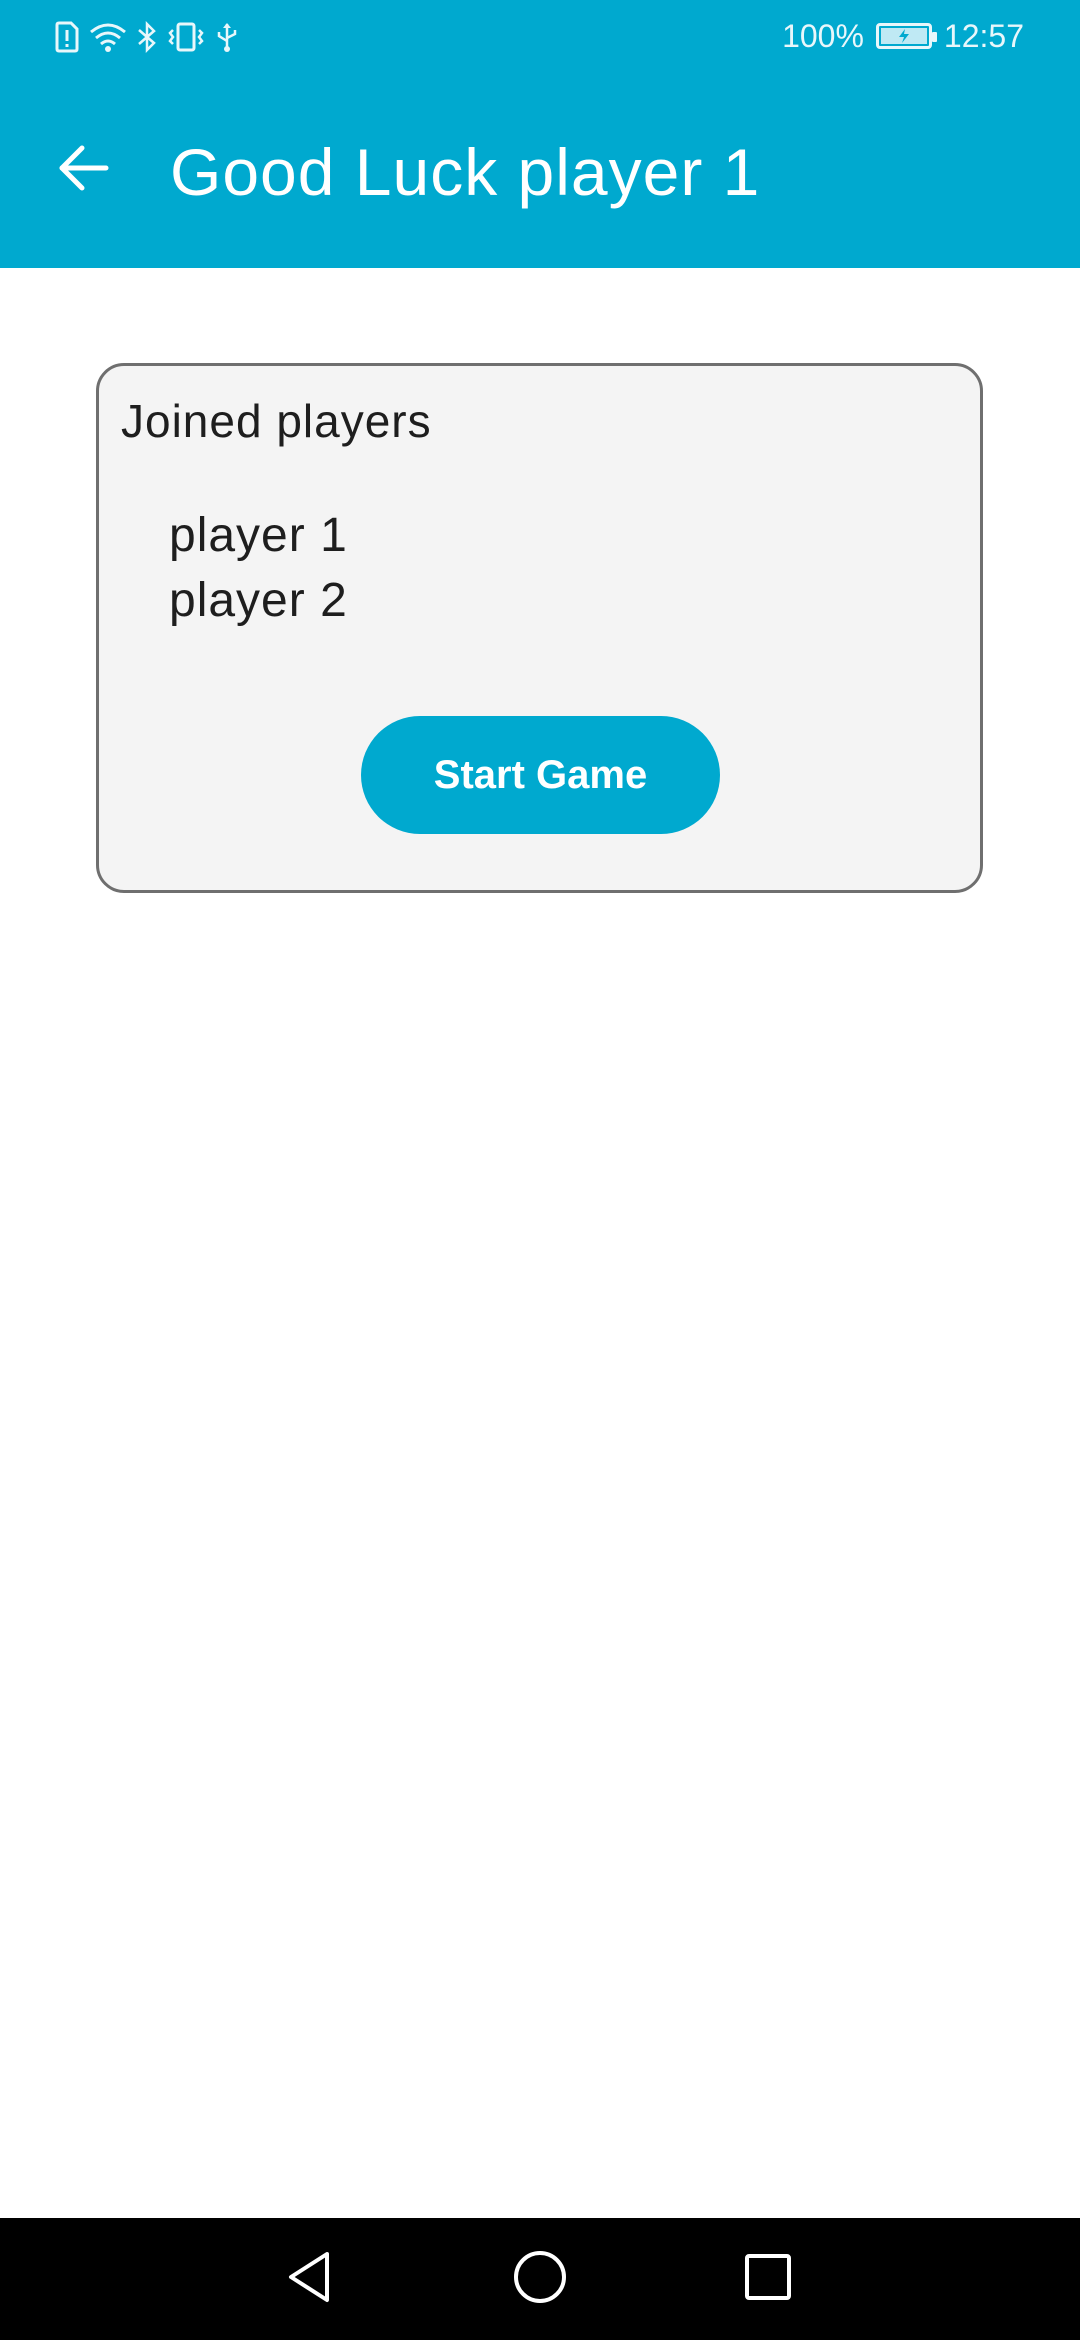 This screenshot has height=2340, width=1080. What do you see at coordinates (258, 568) in the screenshot?
I see `player-list: player 1 player 2` at bounding box center [258, 568].